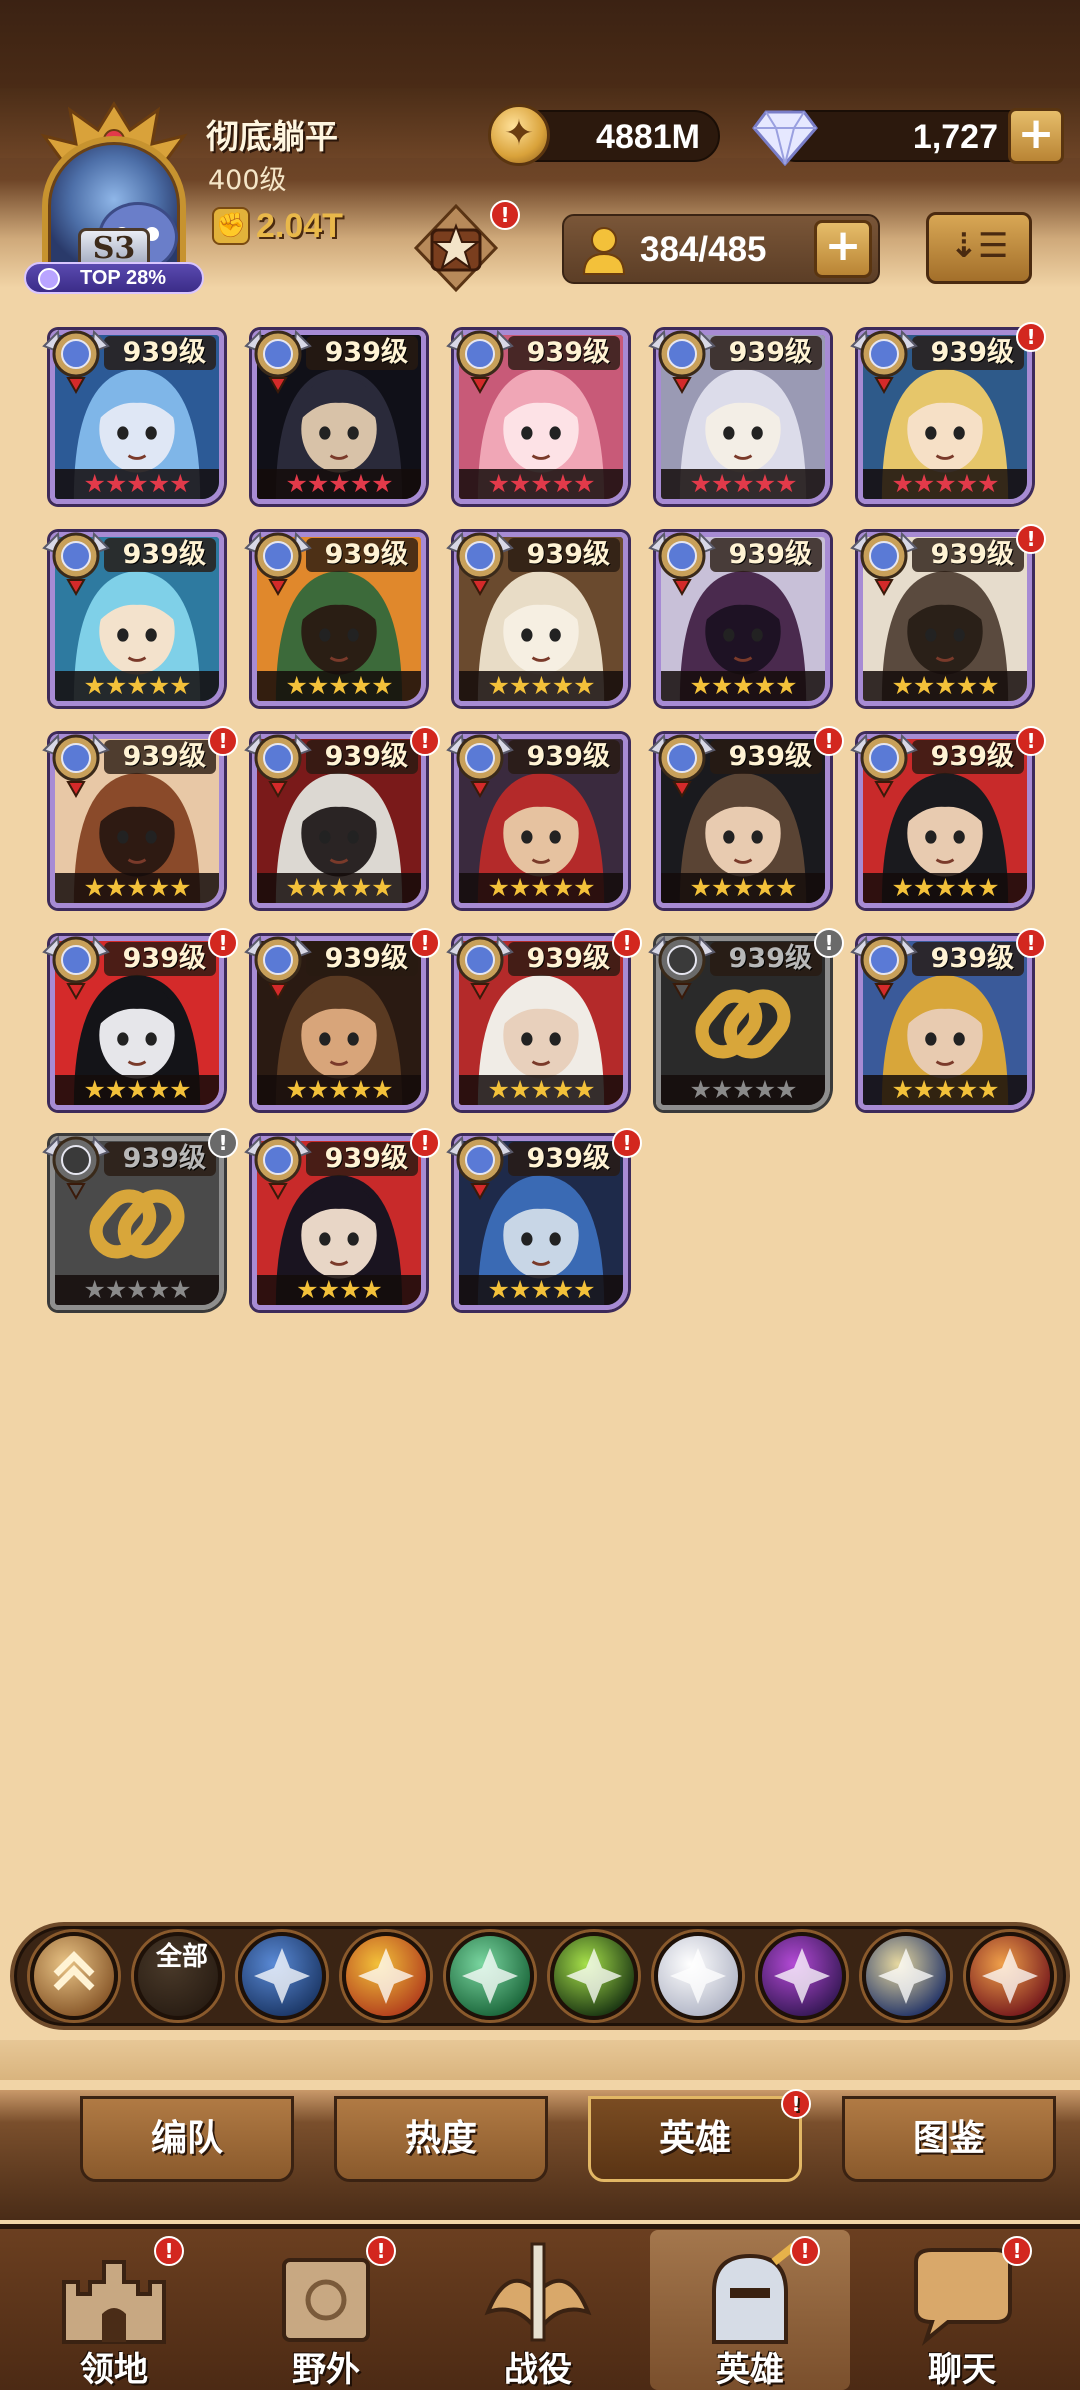 This screenshot has width=1080, height=2390. Describe the element at coordinates (74, 1976) in the screenshot. I see `faction-filter-chevron-up-icon` at that location.